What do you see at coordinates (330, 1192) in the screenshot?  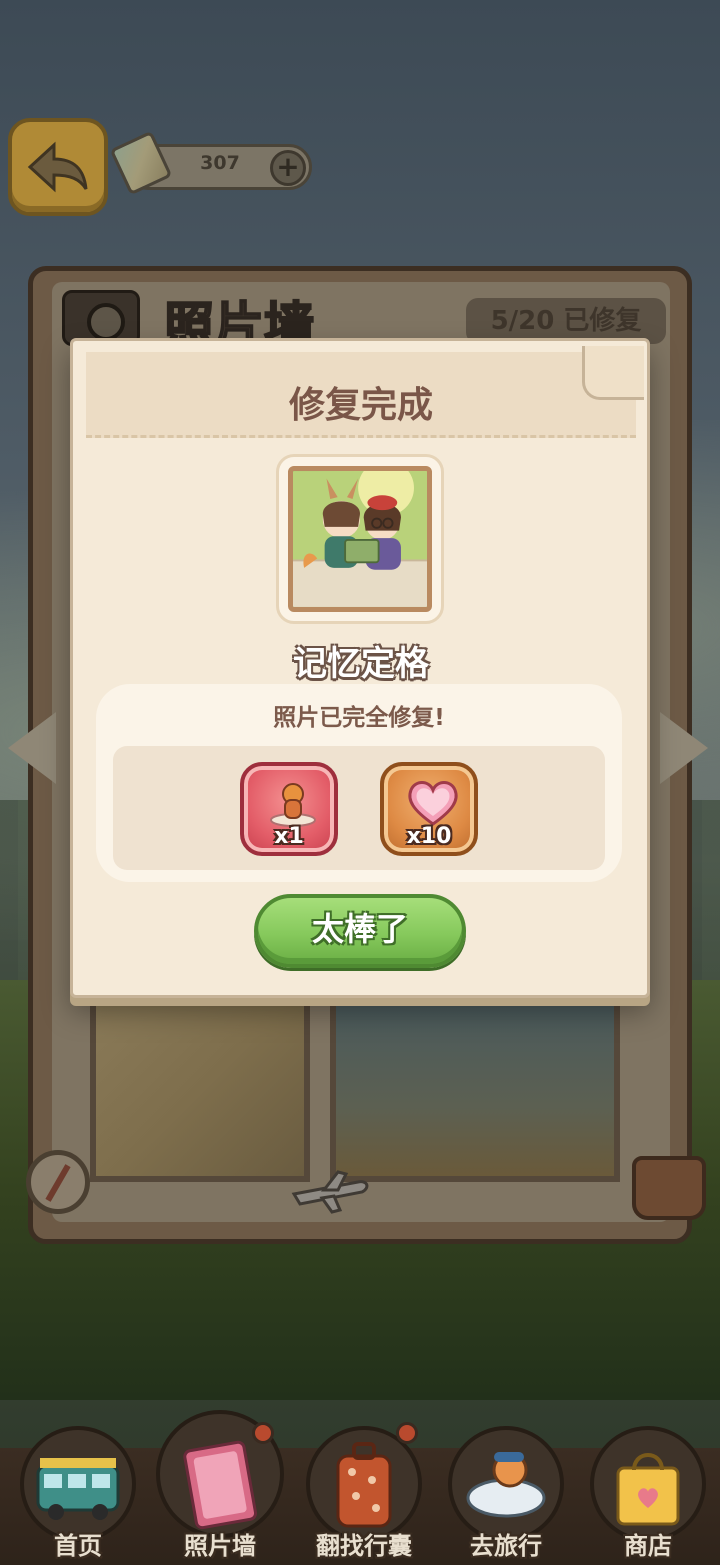 I see `airplane-icon` at bounding box center [330, 1192].